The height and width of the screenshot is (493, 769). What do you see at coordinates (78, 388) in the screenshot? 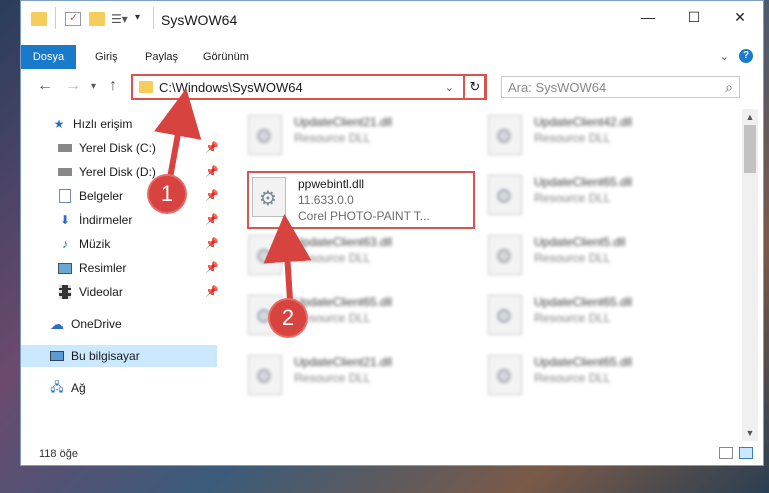
I see `sidebar-item-label: Ağ` at bounding box center [78, 388].